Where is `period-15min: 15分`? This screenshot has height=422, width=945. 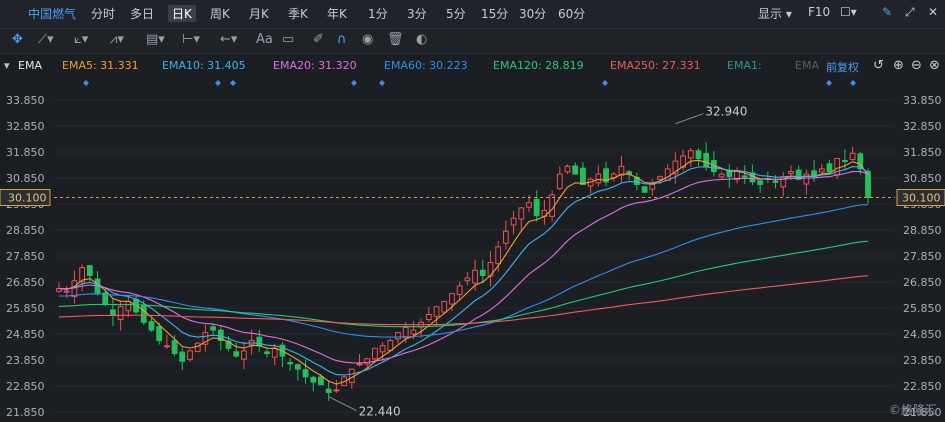 period-15min: 15分 is located at coordinates (494, 13).